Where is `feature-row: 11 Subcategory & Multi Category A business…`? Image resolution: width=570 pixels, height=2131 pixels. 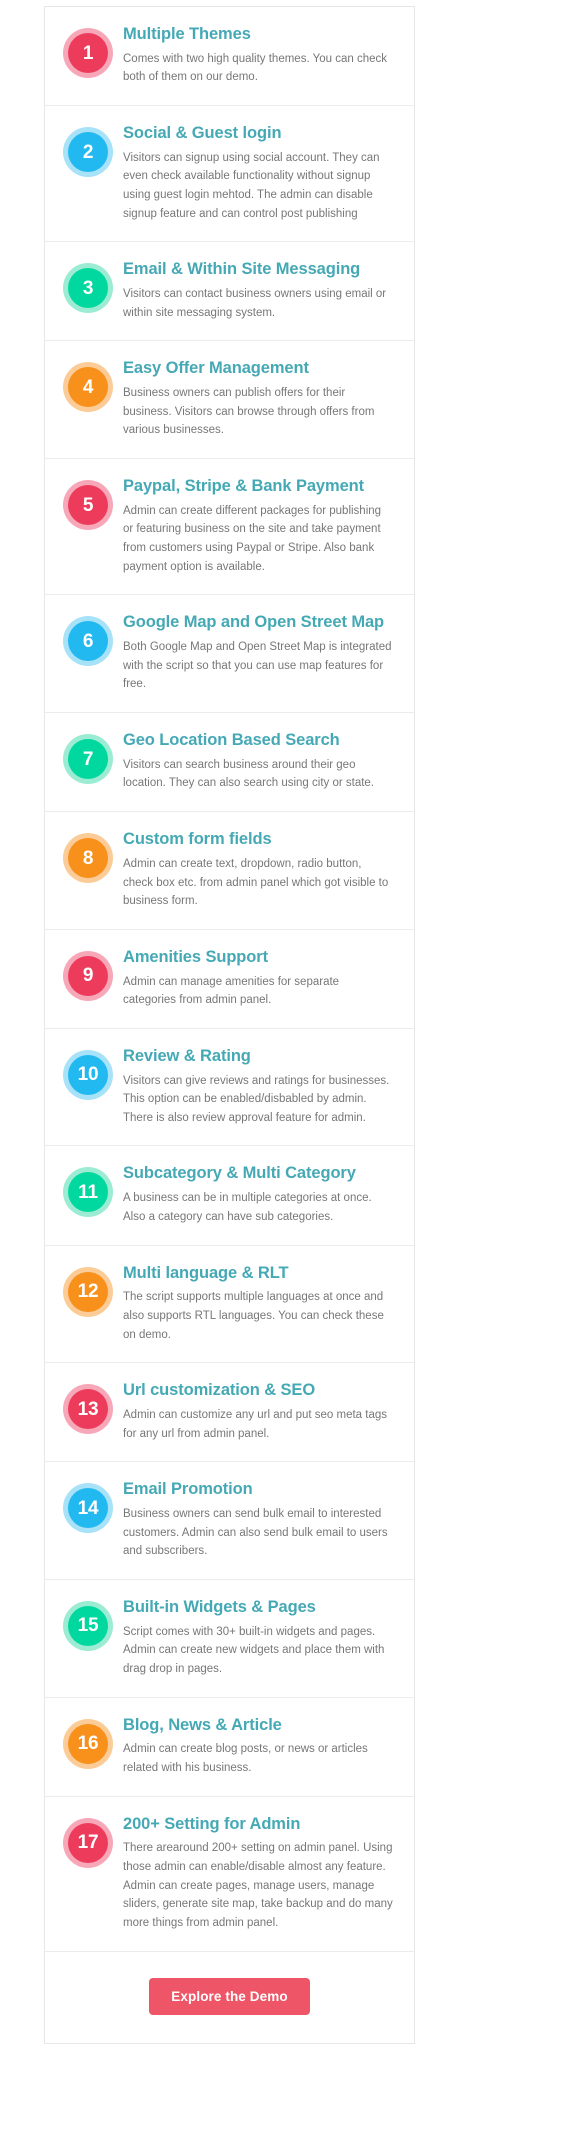 feature-row: 11 Subcategory & Multi Category A business… is located at coordinates (229, 1196).